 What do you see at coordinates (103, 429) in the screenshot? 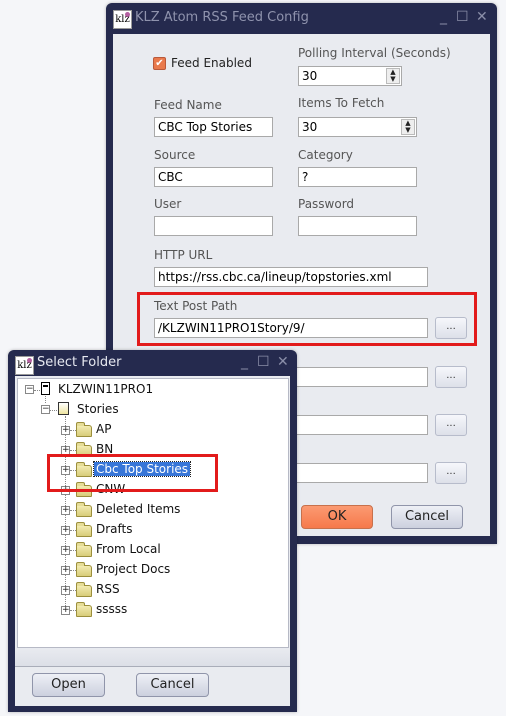
I see `tree-node-folder: AP` at bounding box center [103, 429].